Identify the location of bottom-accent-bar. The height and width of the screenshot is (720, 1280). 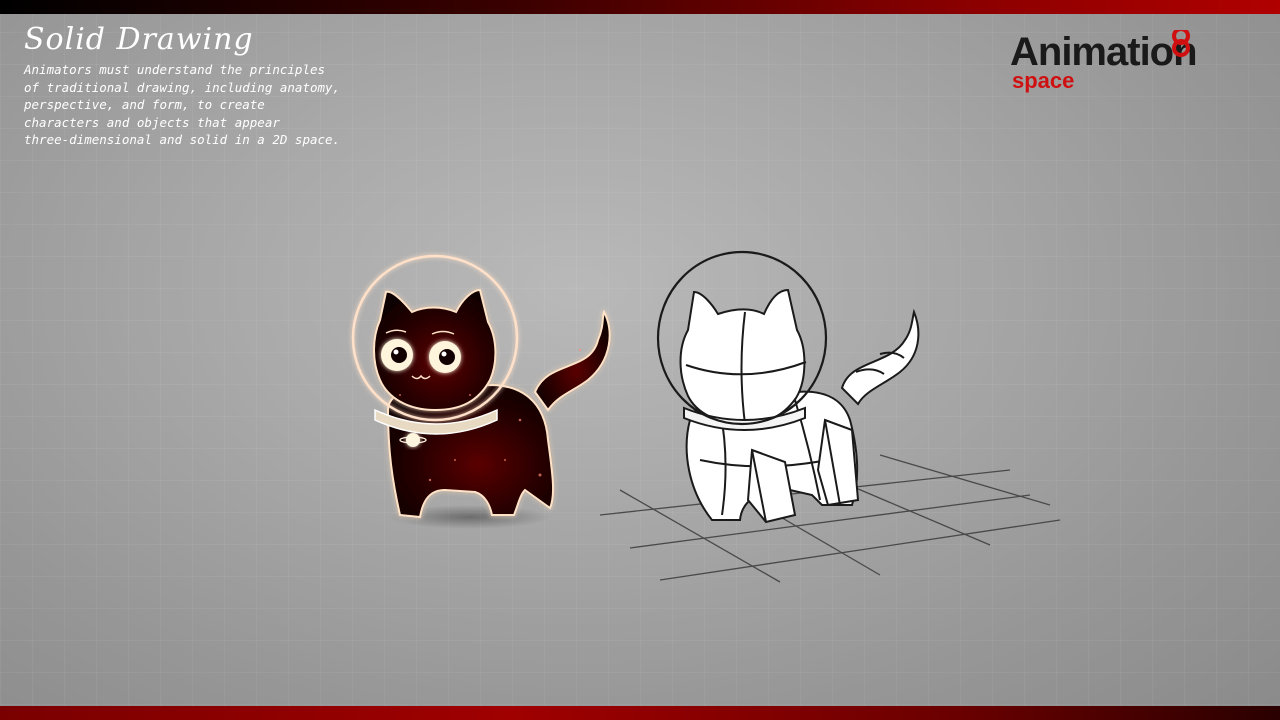
(640, 713).